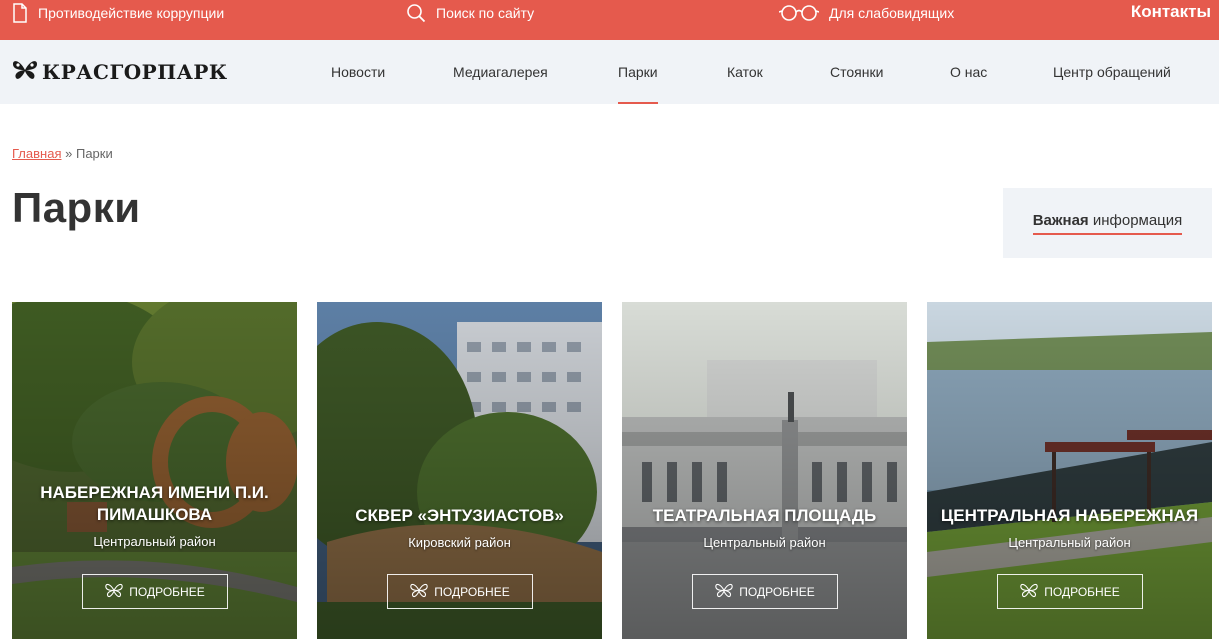 Image resolution: width=1219 pixels, height=639 pixels. Describe the element at coordinates (76, 207) in the screenshot. I see `page-title: Парки` at that location.